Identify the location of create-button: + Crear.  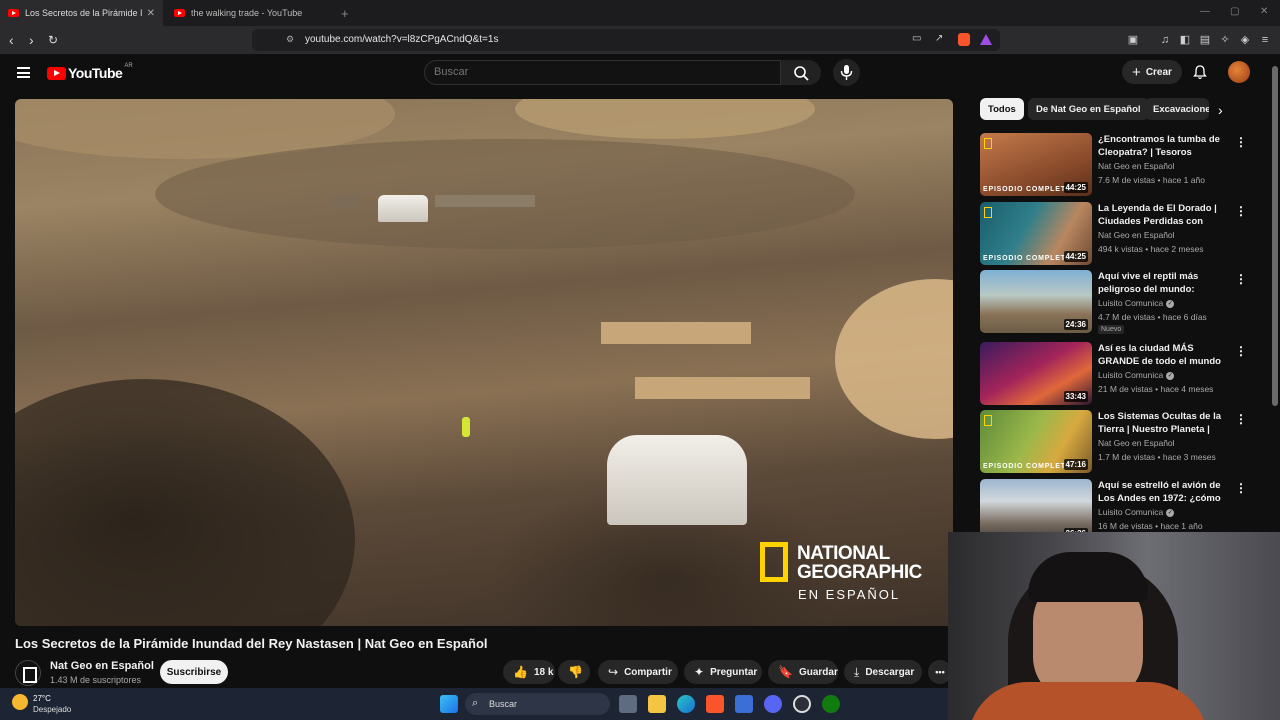
(1152, 72).